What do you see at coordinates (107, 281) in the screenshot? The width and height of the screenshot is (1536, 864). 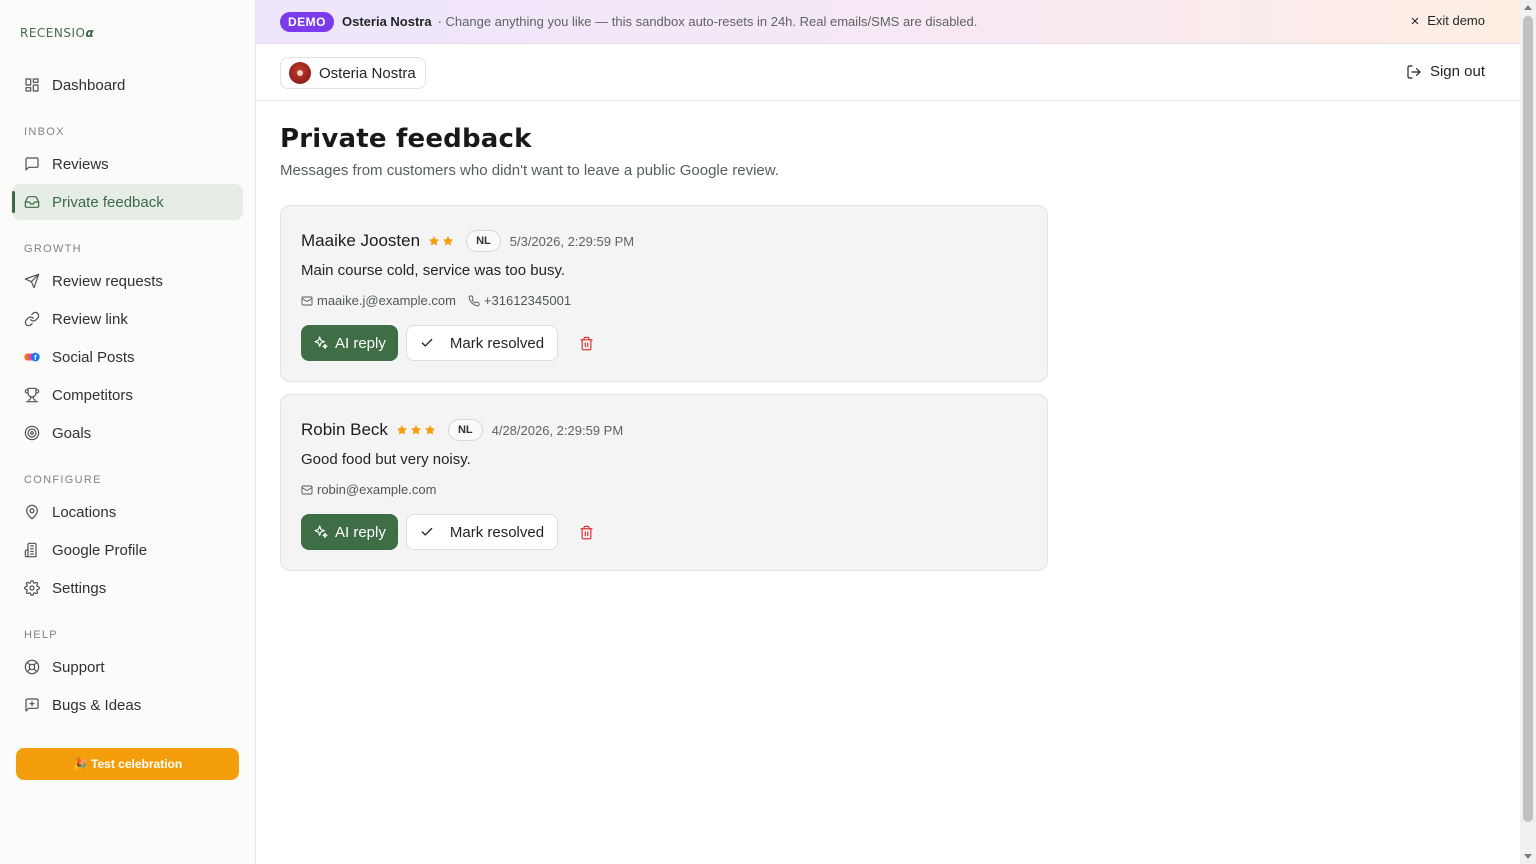 I see `sidebar-item-label: Review requests` at bounding box center [107, 281].